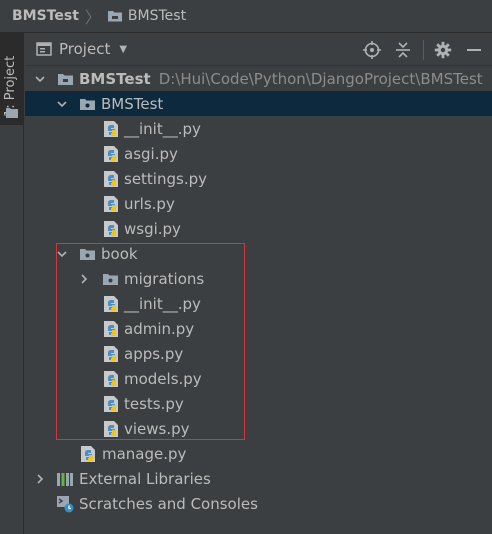 Image resolution: width=492 pixels, height=534 pixels. What do you see at coordinates (157, 428) in the screenshot?
I see `tree-label: views.py` at bounding box center [157, 428].